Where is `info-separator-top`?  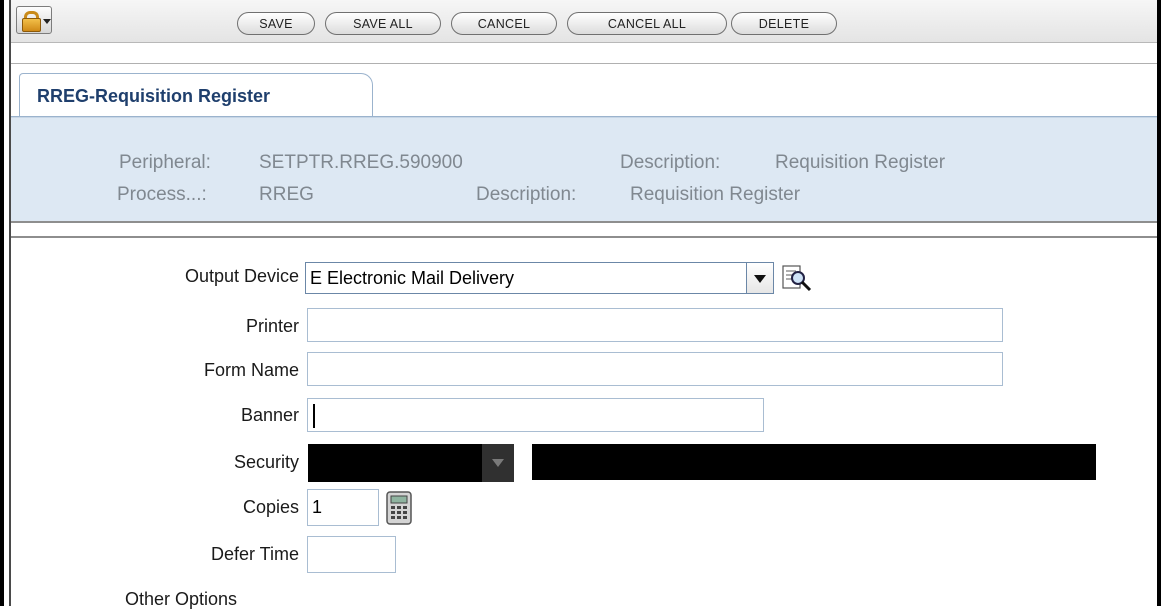
info-separator-top is located at coordinates (584, 222).